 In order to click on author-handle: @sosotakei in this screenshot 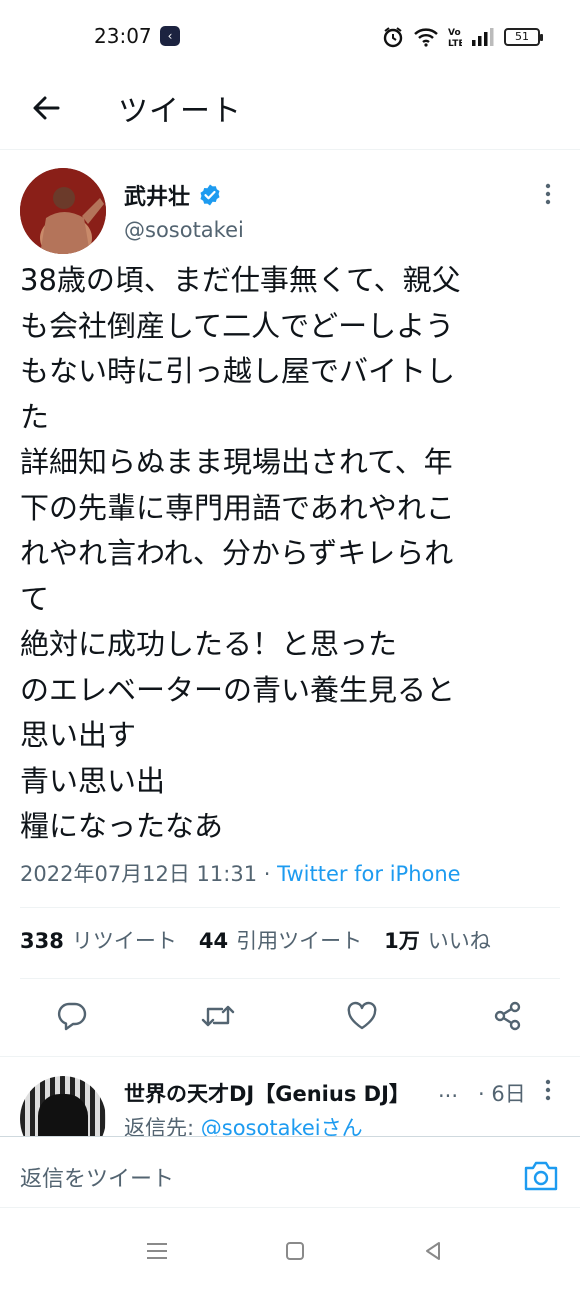, I will do `click(184, 230)`.